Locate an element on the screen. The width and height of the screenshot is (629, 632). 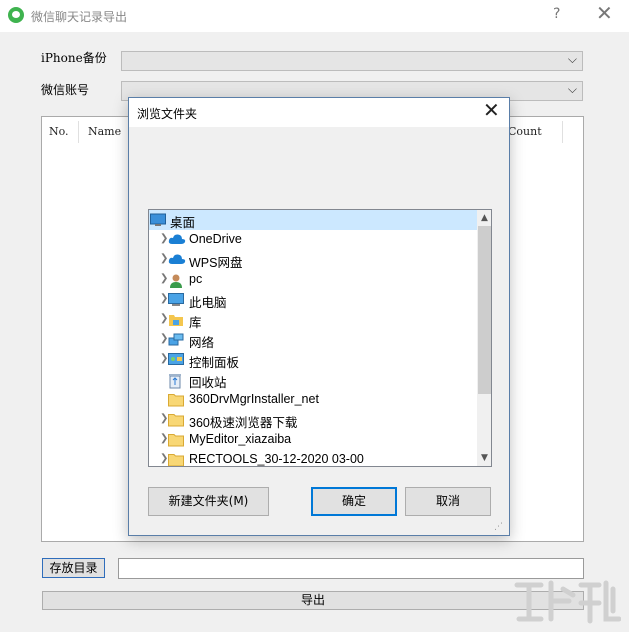
scroll-down-icon: ▼ is located at coordinates (484, 458).